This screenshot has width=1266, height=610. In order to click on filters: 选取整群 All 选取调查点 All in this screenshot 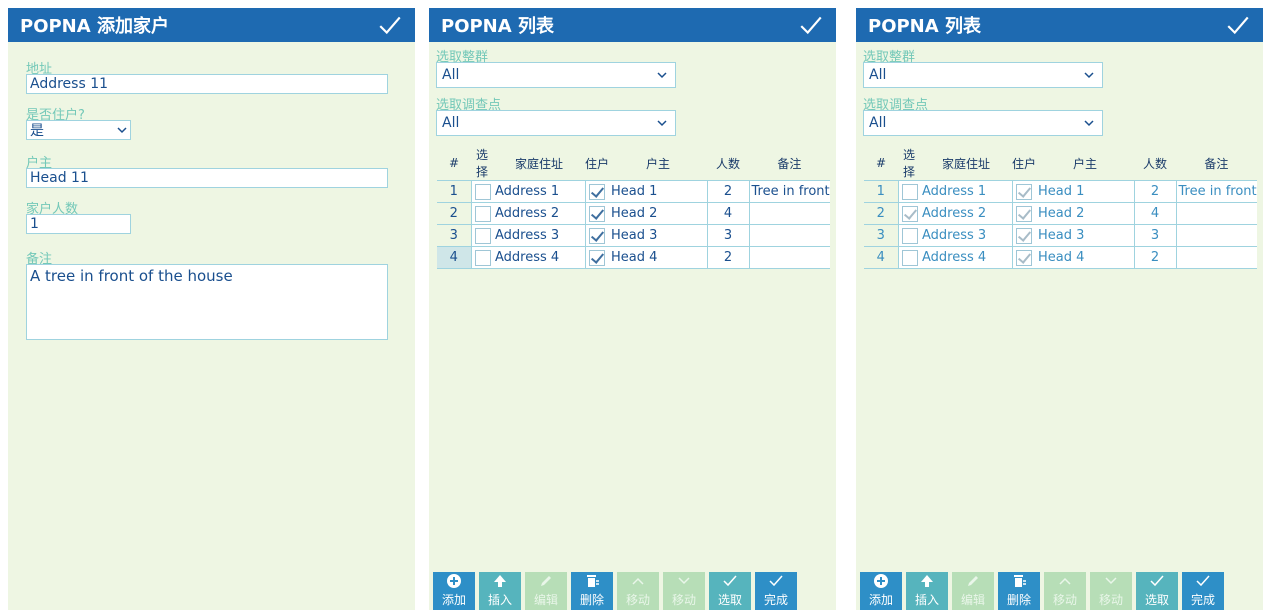, I will do `click(1059, 89)`.